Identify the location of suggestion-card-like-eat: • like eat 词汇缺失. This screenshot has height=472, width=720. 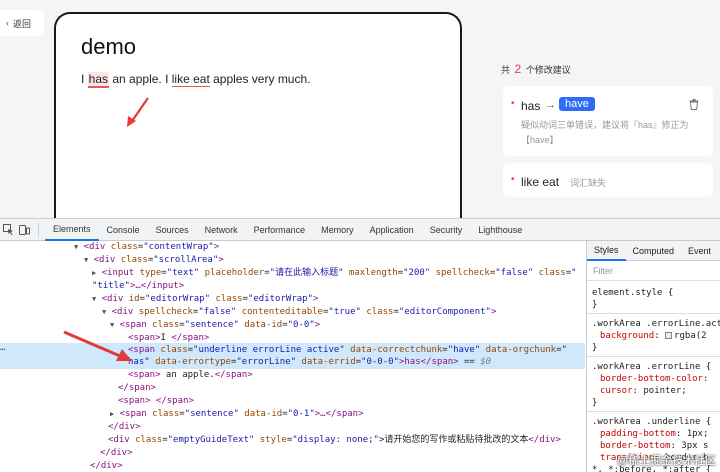
(608, 180).